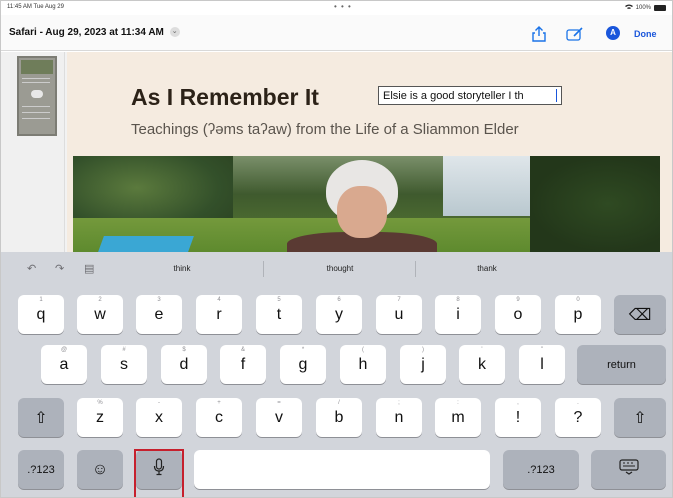 This screenshot has width=673, height=498. I want to click on photo-bench, so click(146, 244).